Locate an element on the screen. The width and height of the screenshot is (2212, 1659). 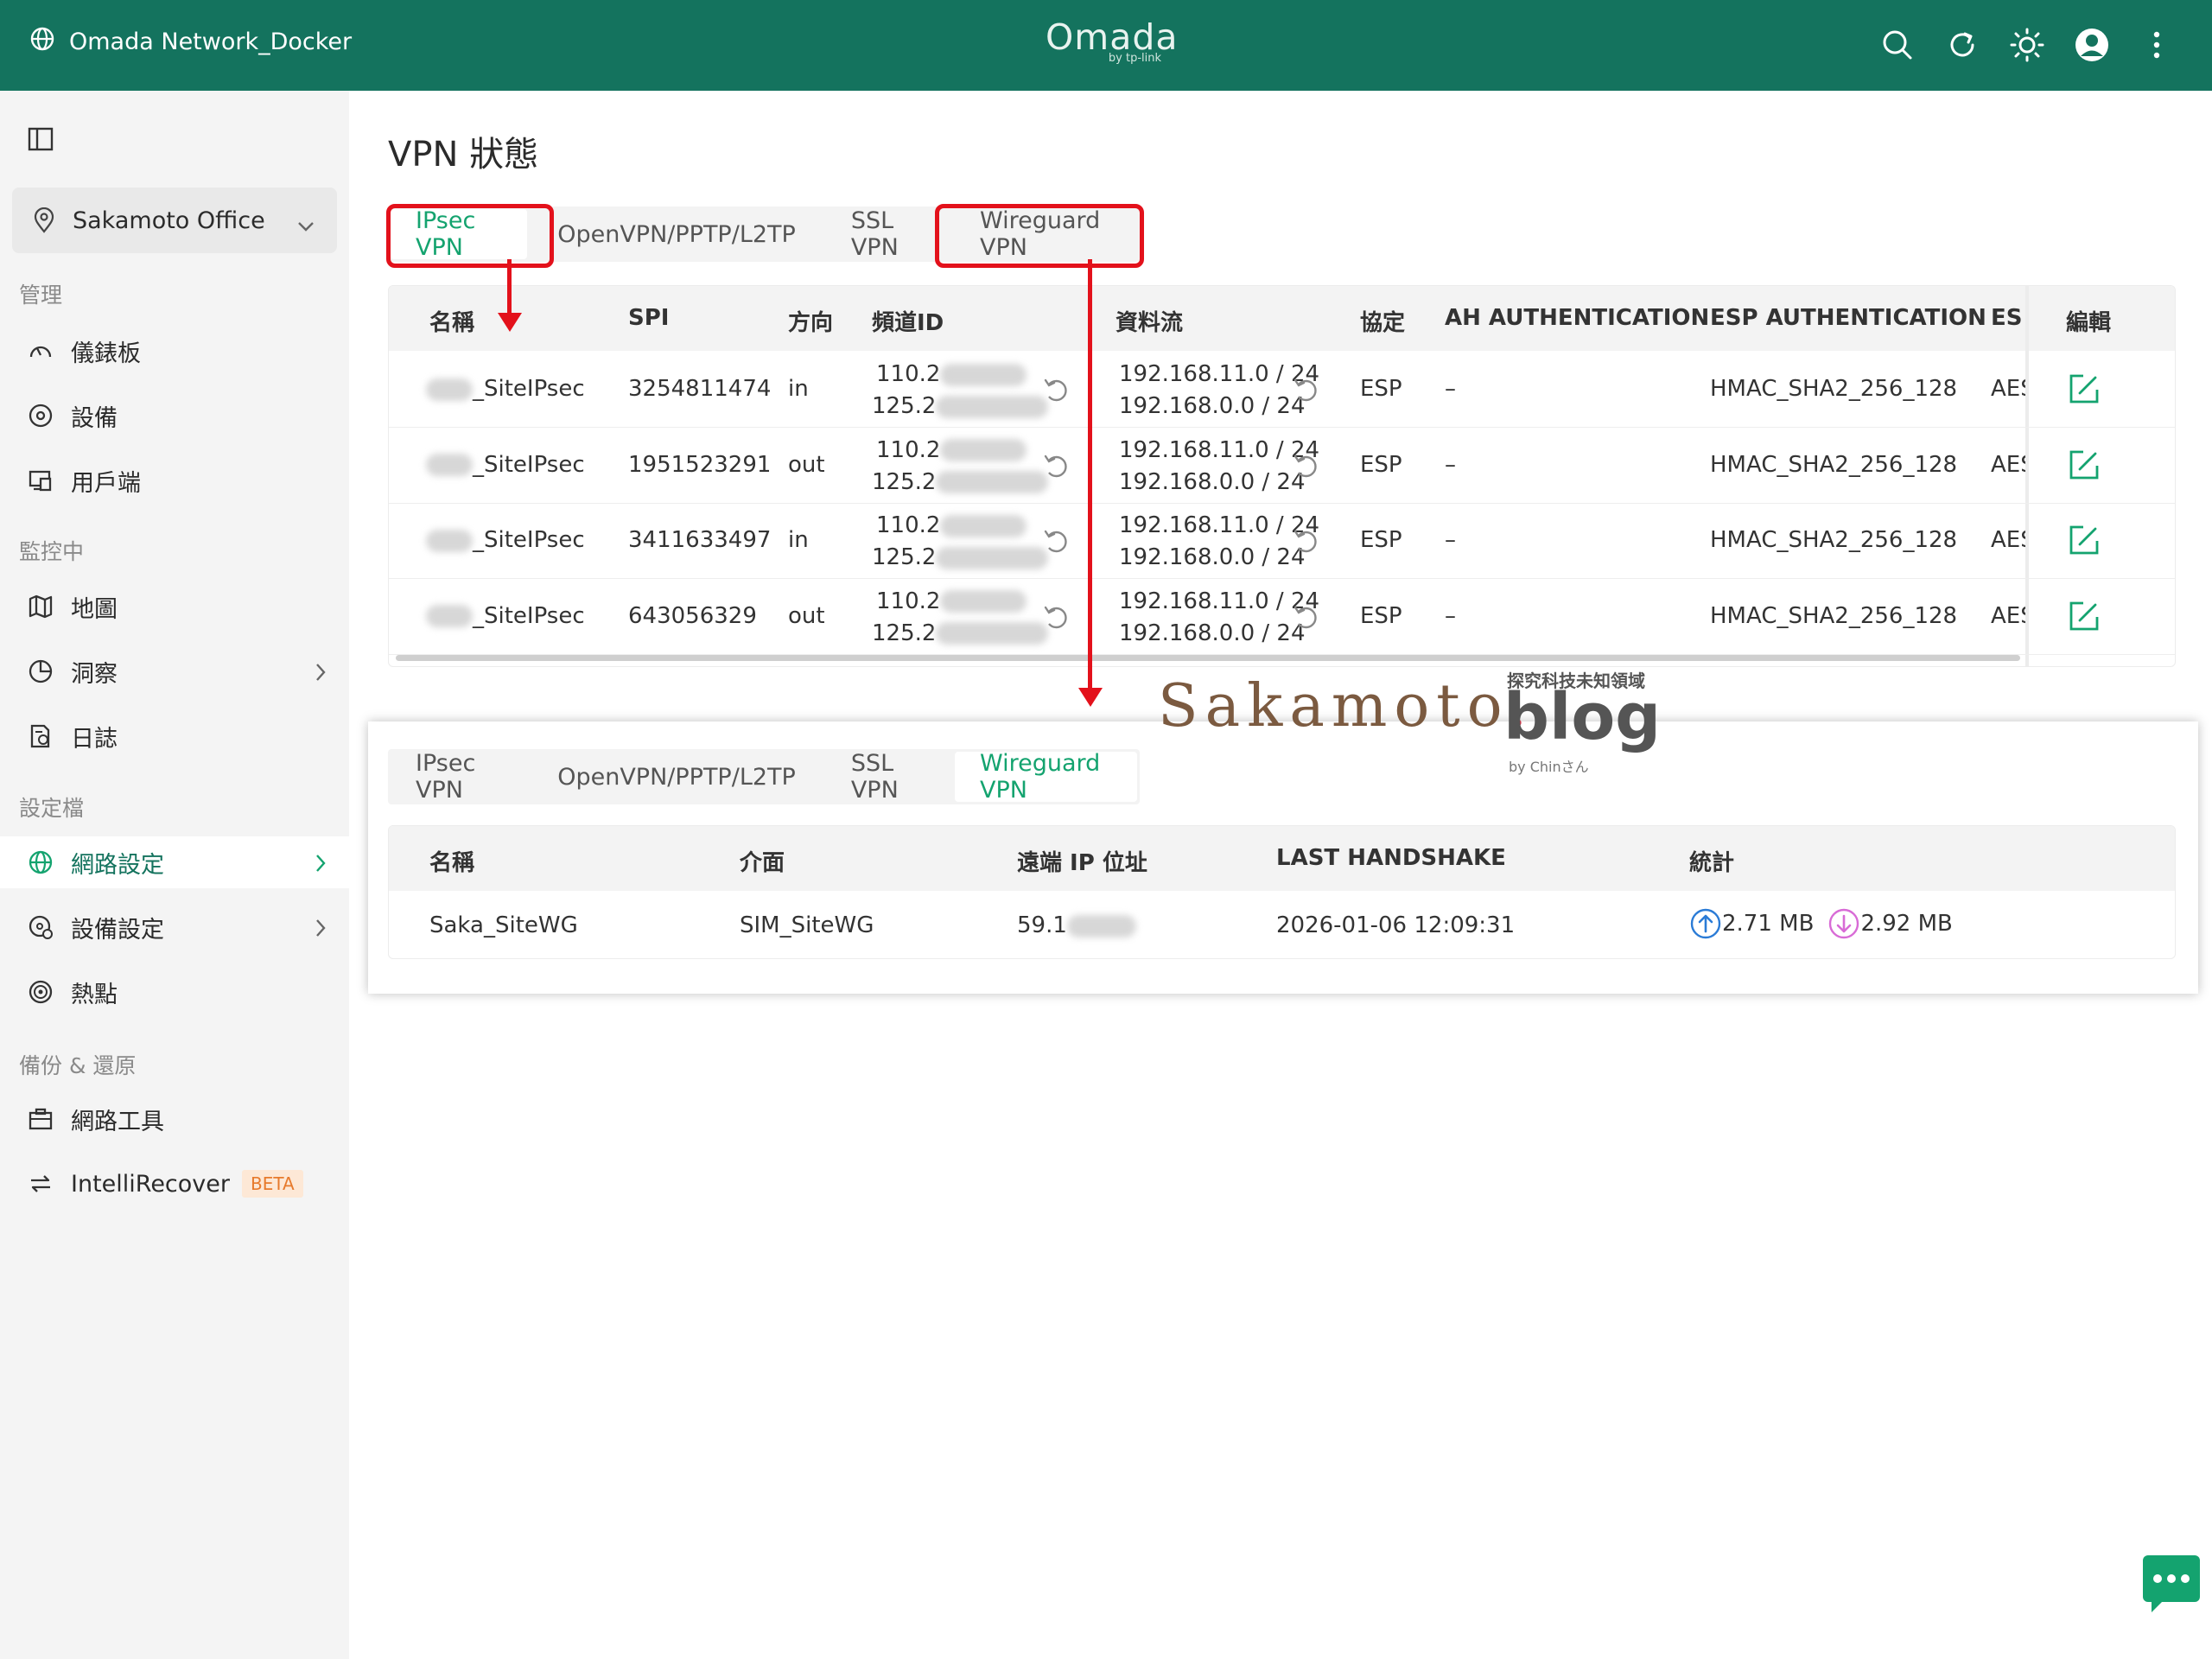
arrow-line-ipsec is located at coordinates (509, 289).